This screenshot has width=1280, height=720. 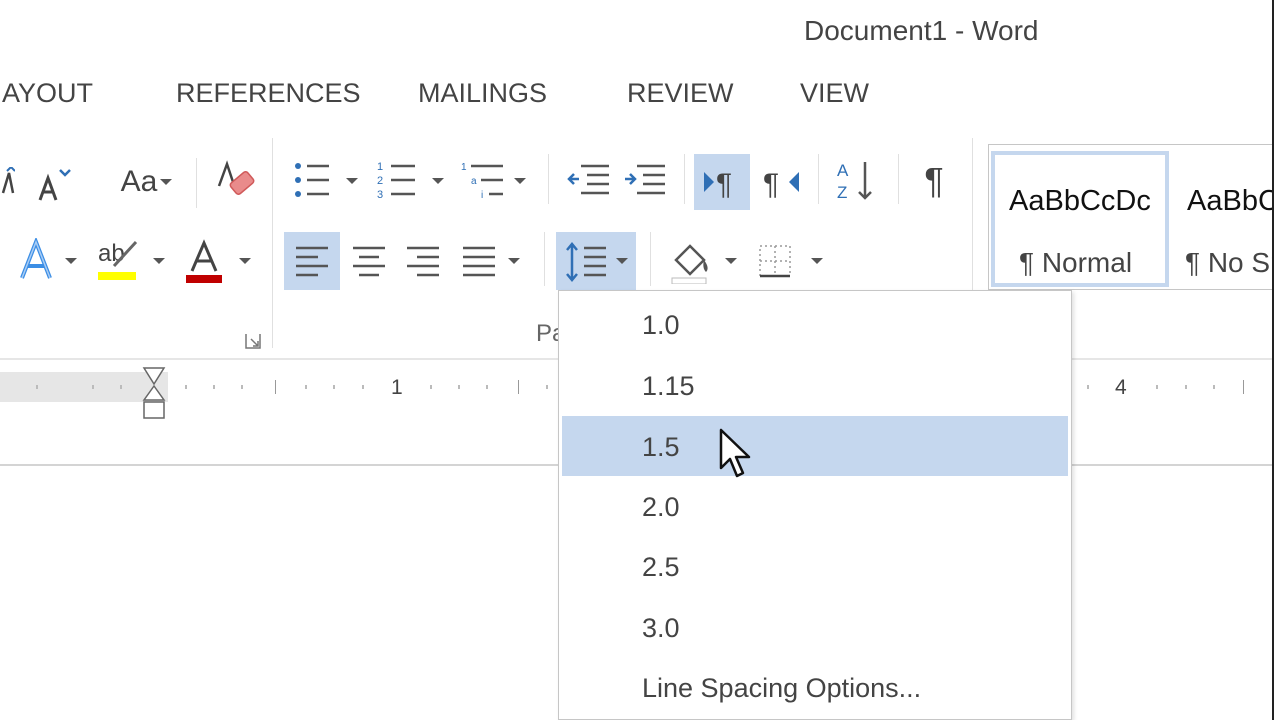 I want to click on font-color-dropdown-icon, so click(x=245, y=261).